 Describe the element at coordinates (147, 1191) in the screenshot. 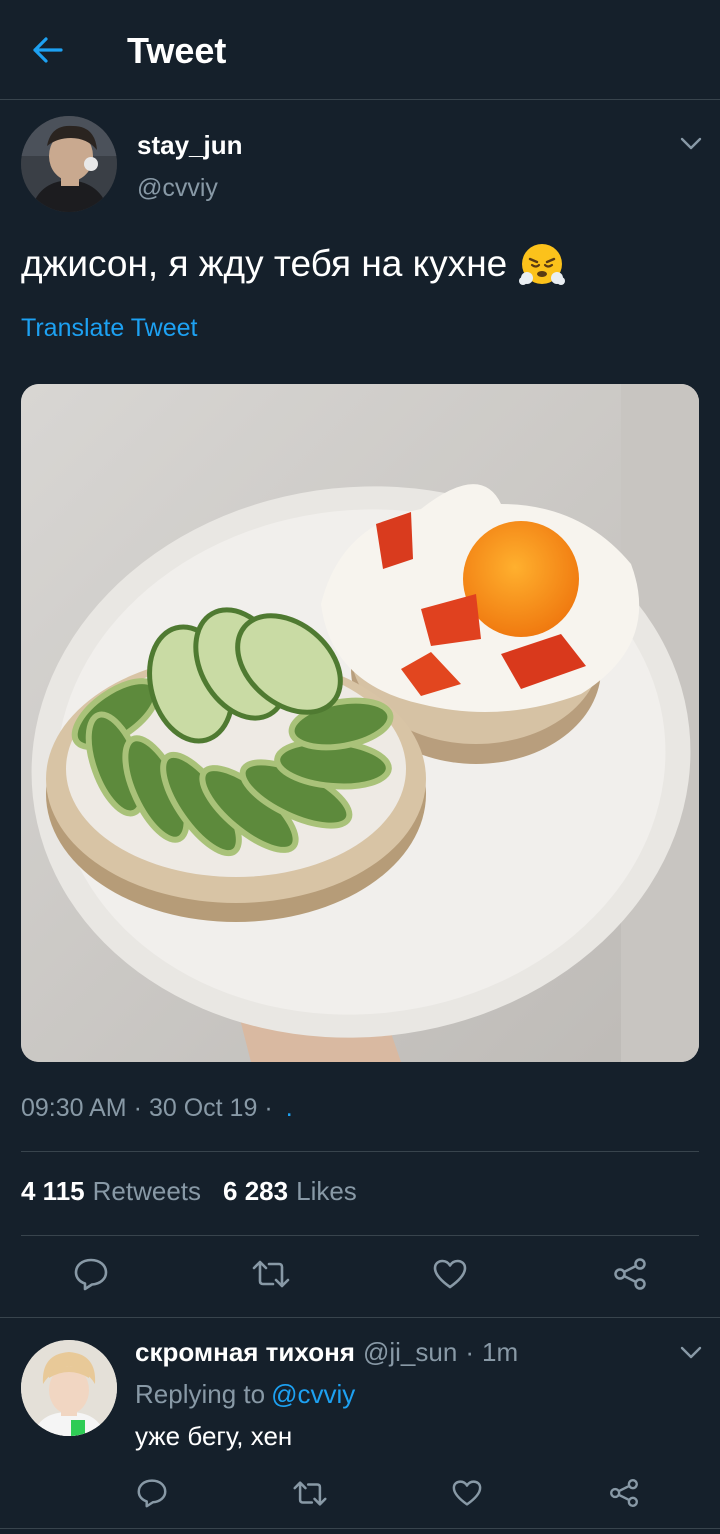

I see `retweets-label: Retweets` at that location.